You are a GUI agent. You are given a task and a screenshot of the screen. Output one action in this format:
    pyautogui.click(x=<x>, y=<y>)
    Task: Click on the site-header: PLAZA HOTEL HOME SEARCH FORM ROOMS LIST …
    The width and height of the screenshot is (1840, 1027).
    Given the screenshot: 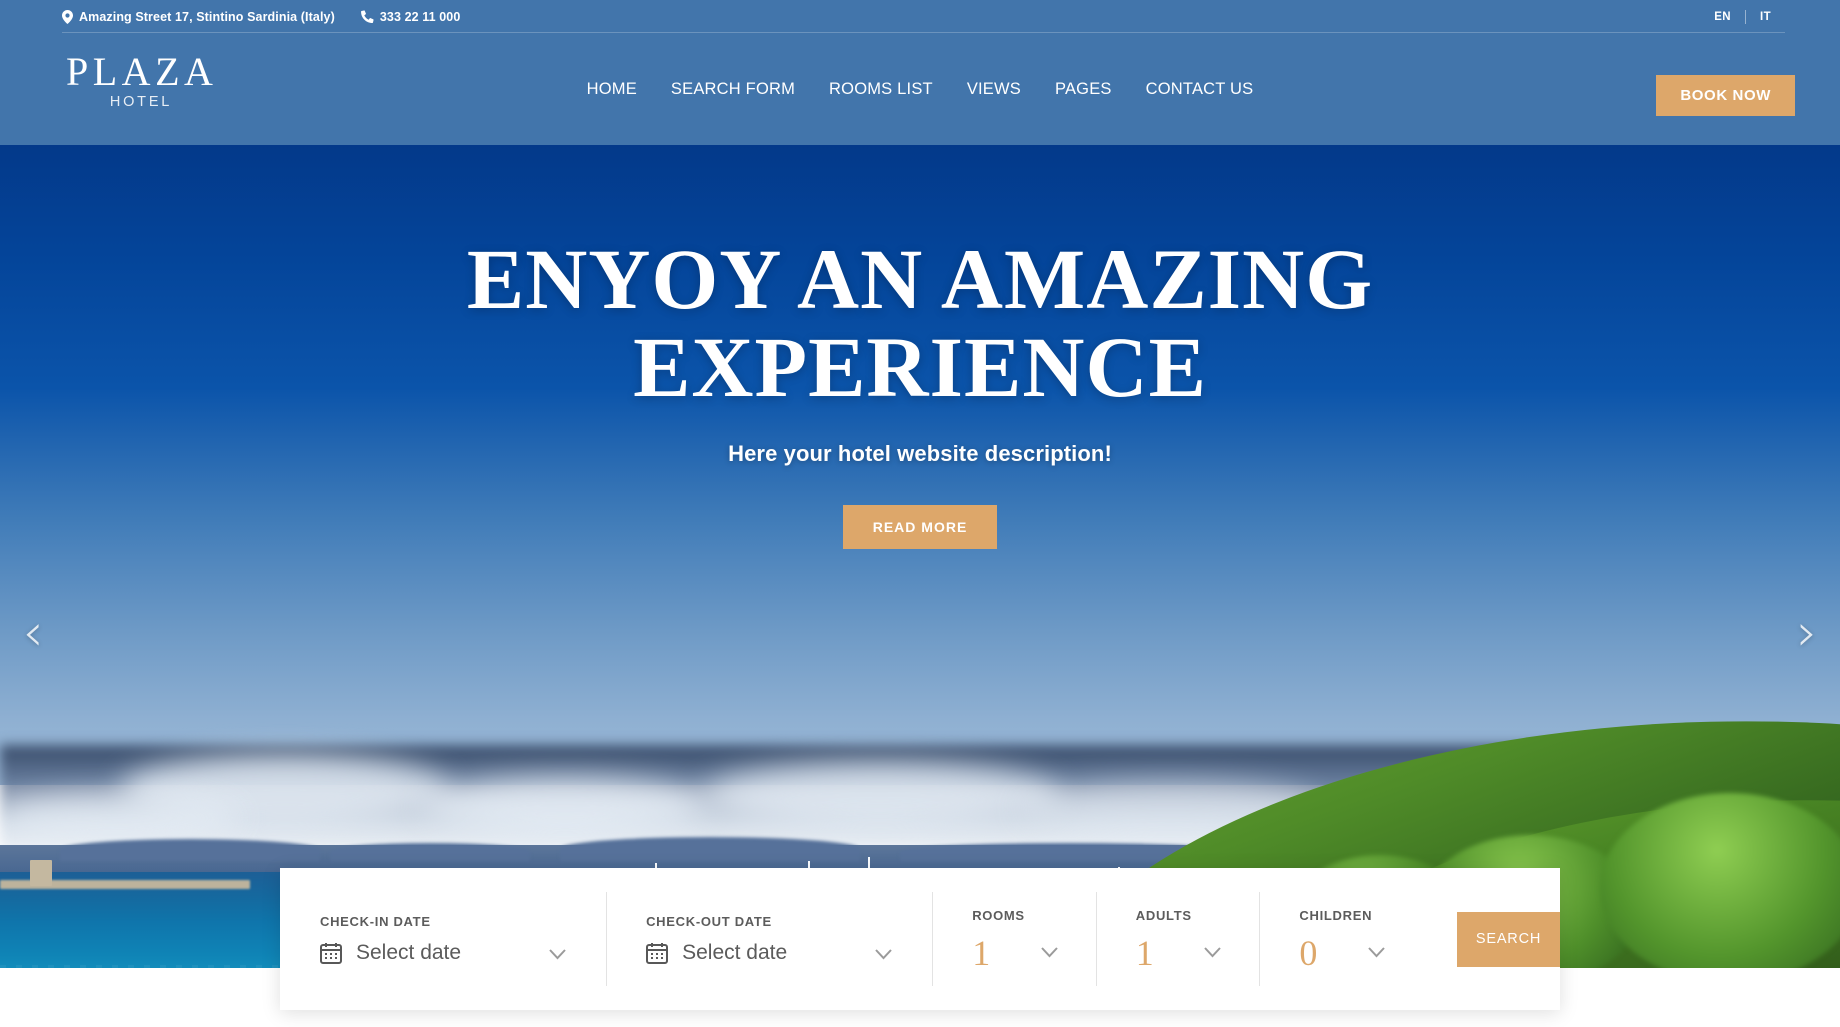 What is the action you would take?
    pyautogui.click(x=920, y=89)
    